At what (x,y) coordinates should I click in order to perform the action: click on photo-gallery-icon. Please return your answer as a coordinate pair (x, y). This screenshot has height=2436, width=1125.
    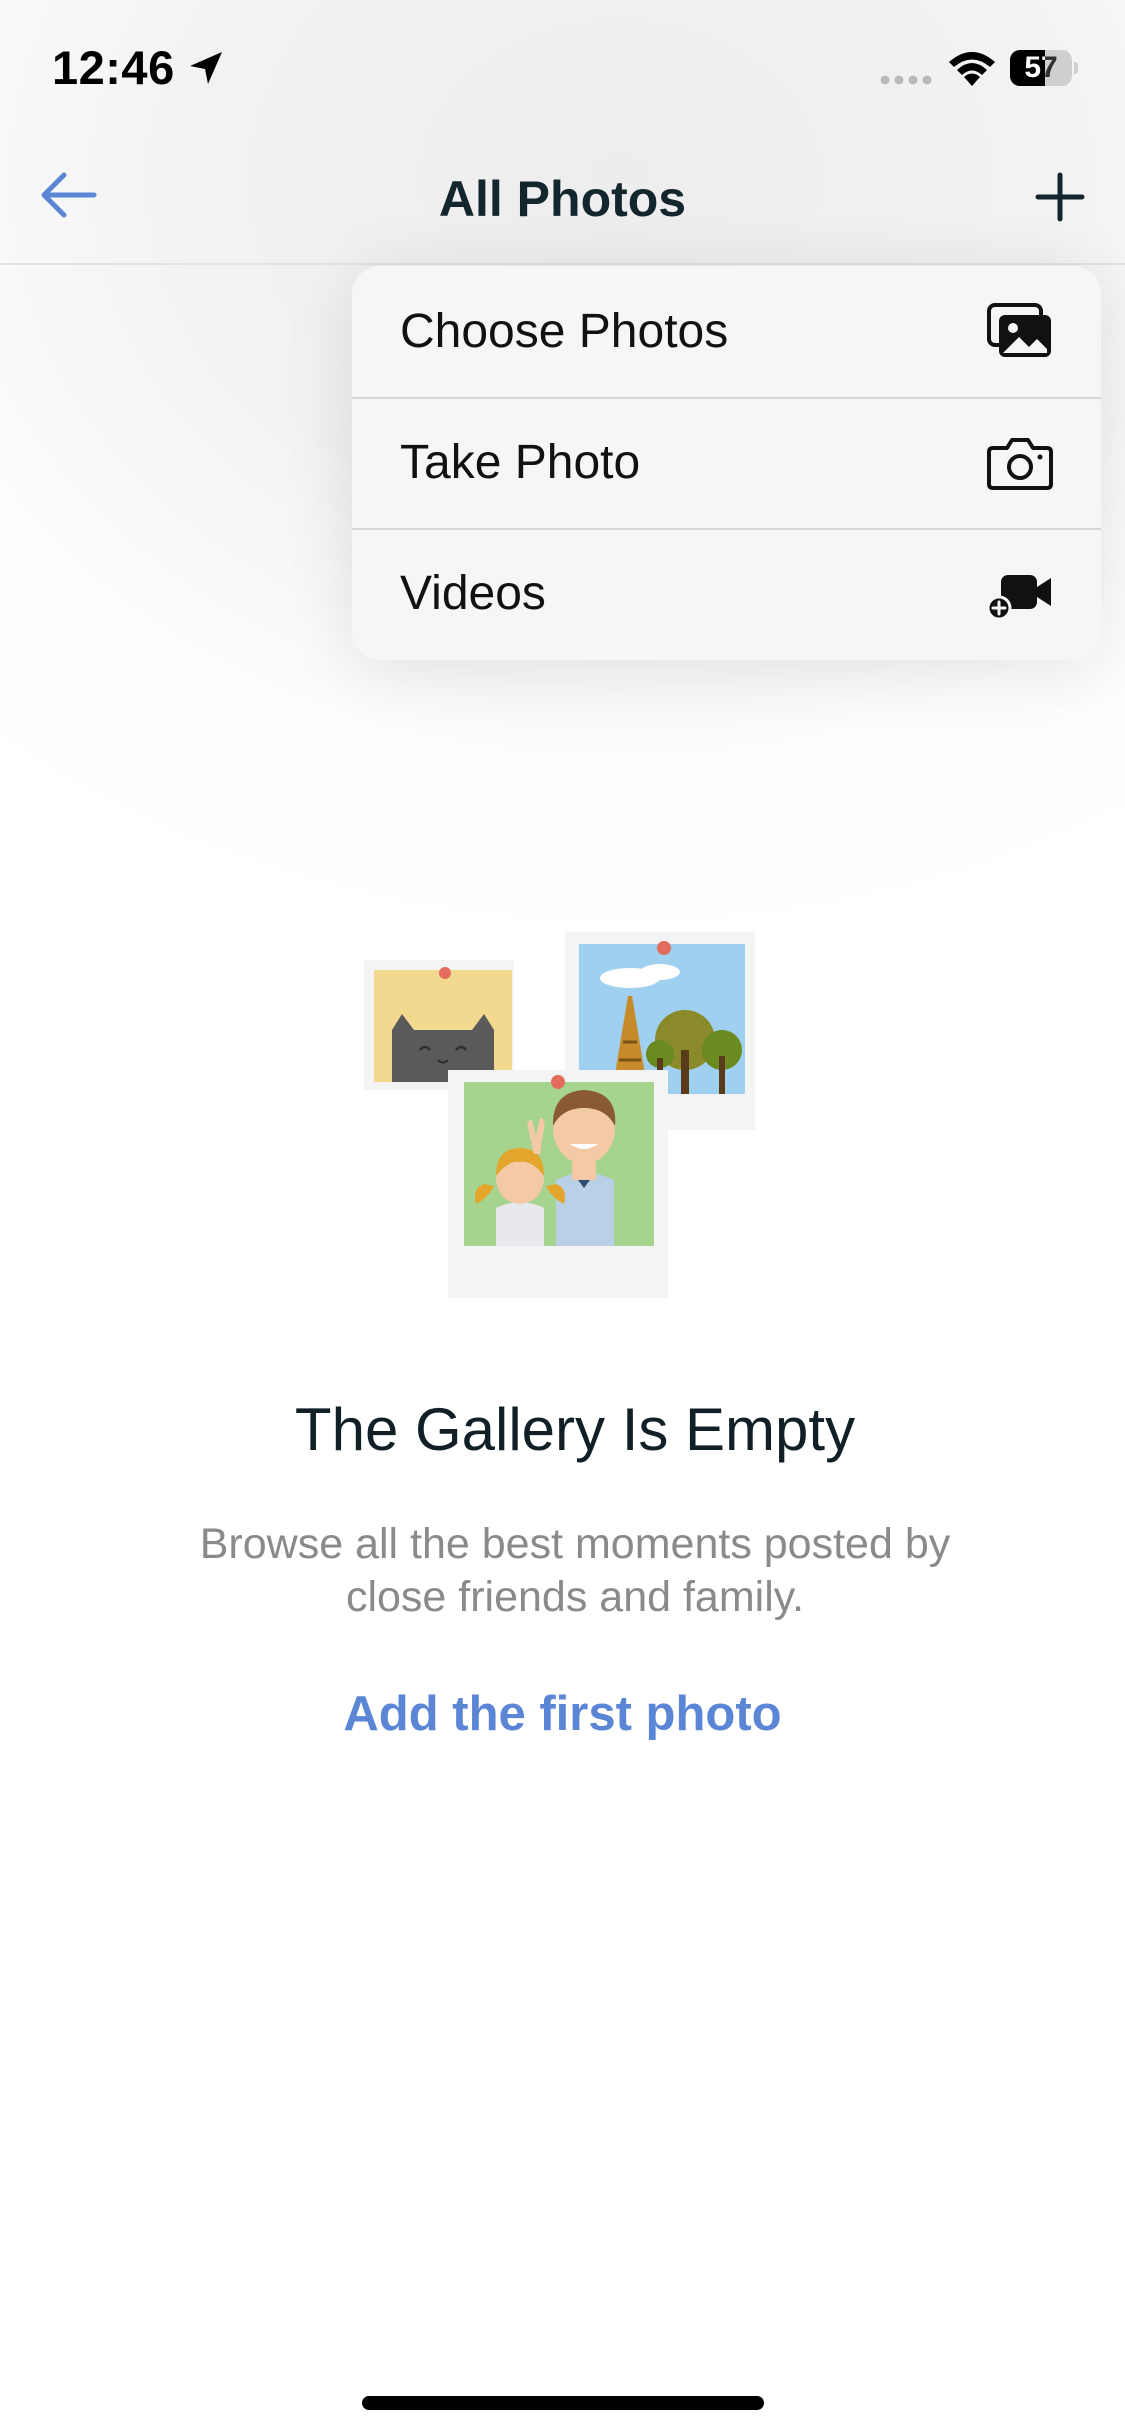
    Looking at the image, I should click on (1019, 330).